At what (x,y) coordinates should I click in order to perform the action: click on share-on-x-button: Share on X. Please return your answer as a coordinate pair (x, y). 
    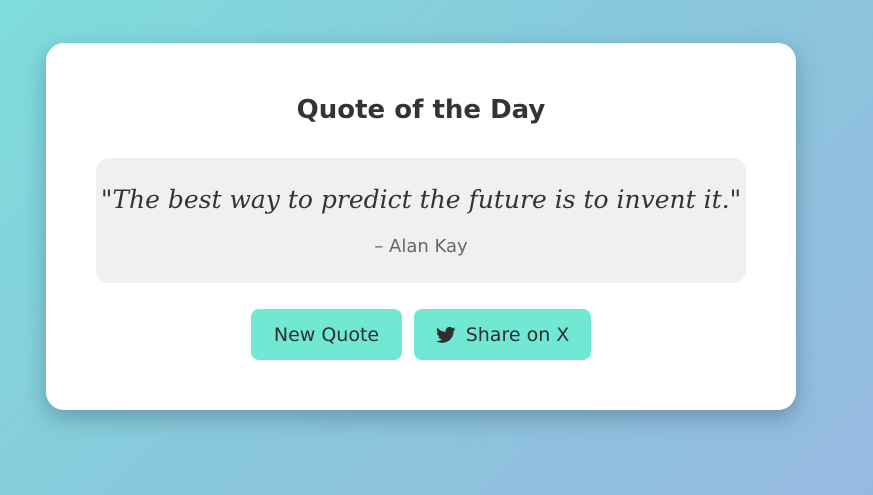
    Looking at the image, I should click on (502, 334).